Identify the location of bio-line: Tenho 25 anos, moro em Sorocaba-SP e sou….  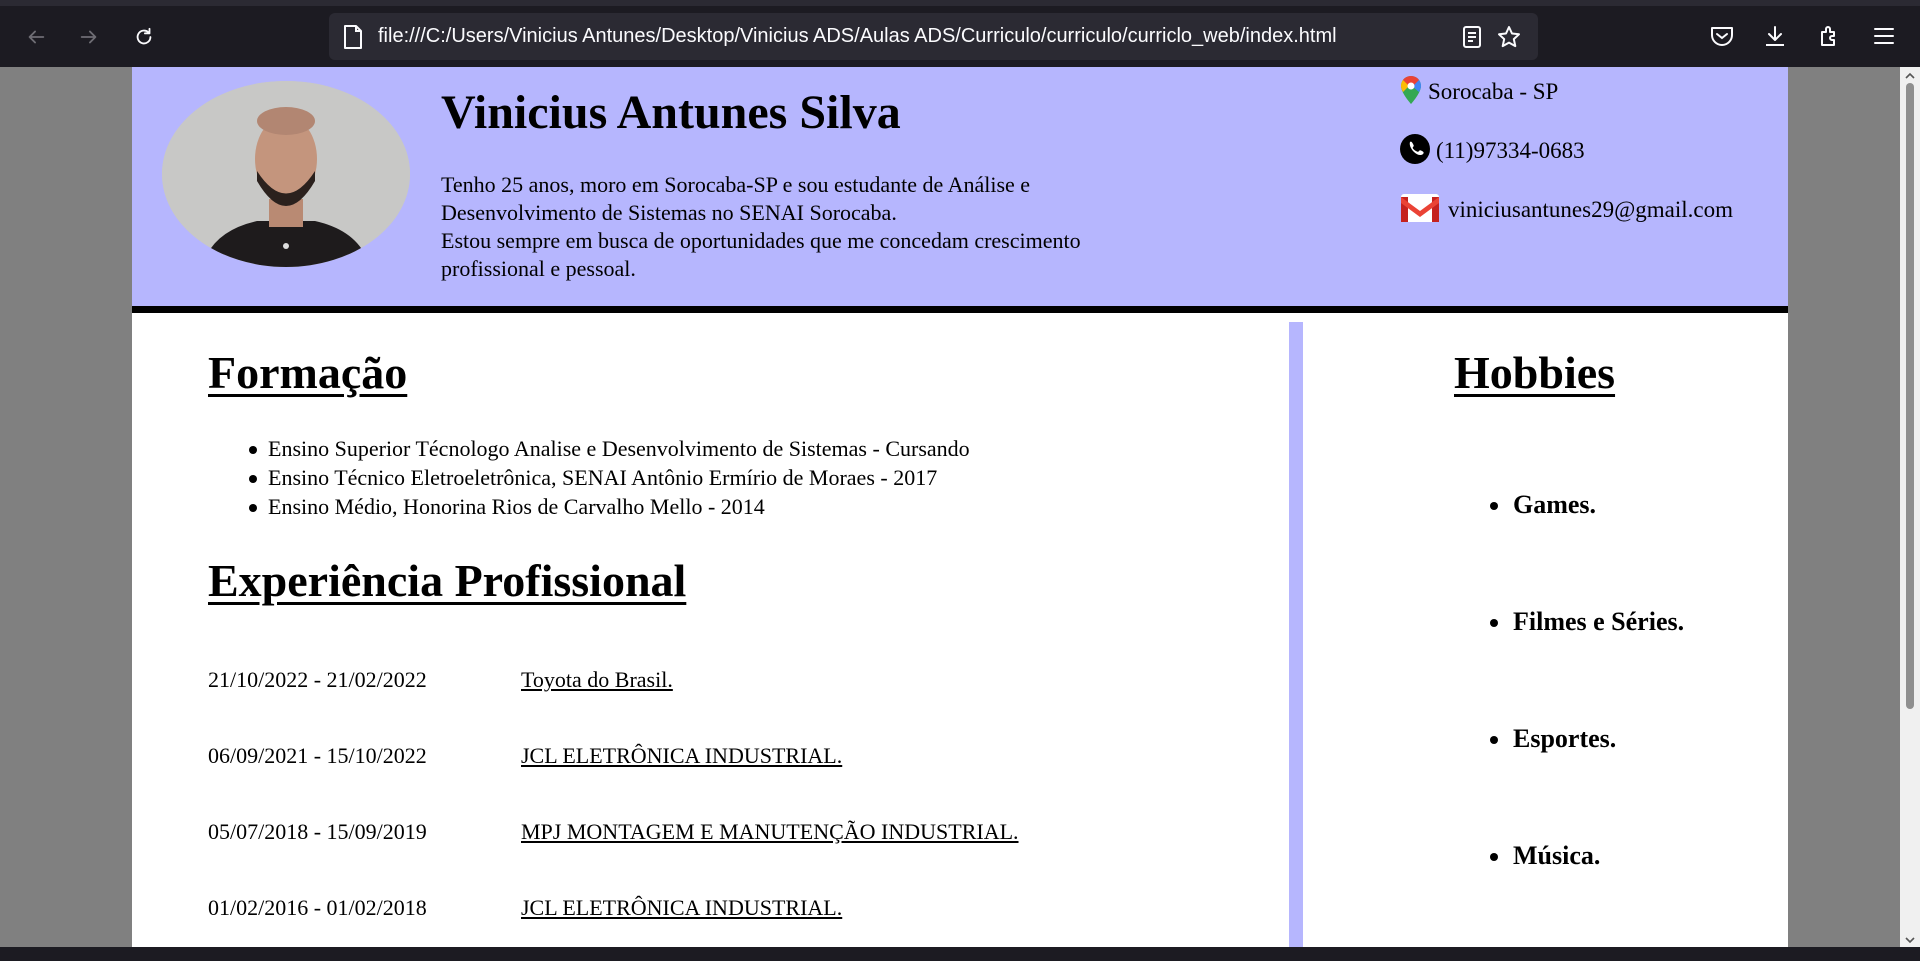
(736, 198).